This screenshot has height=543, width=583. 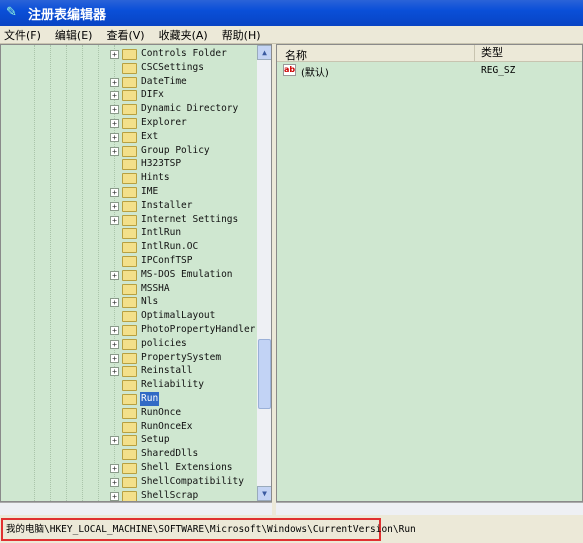 I want to click on tree-item-label: Nls, so click(x=150, y=302).